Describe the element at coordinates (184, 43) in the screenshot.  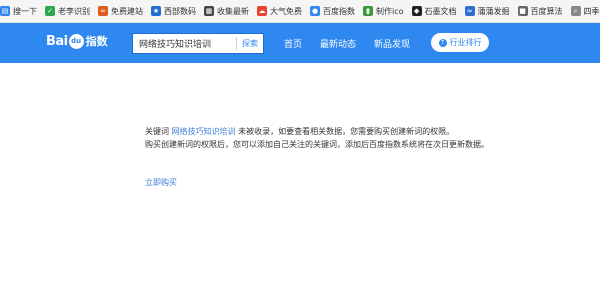
I see `search-input` at that location.